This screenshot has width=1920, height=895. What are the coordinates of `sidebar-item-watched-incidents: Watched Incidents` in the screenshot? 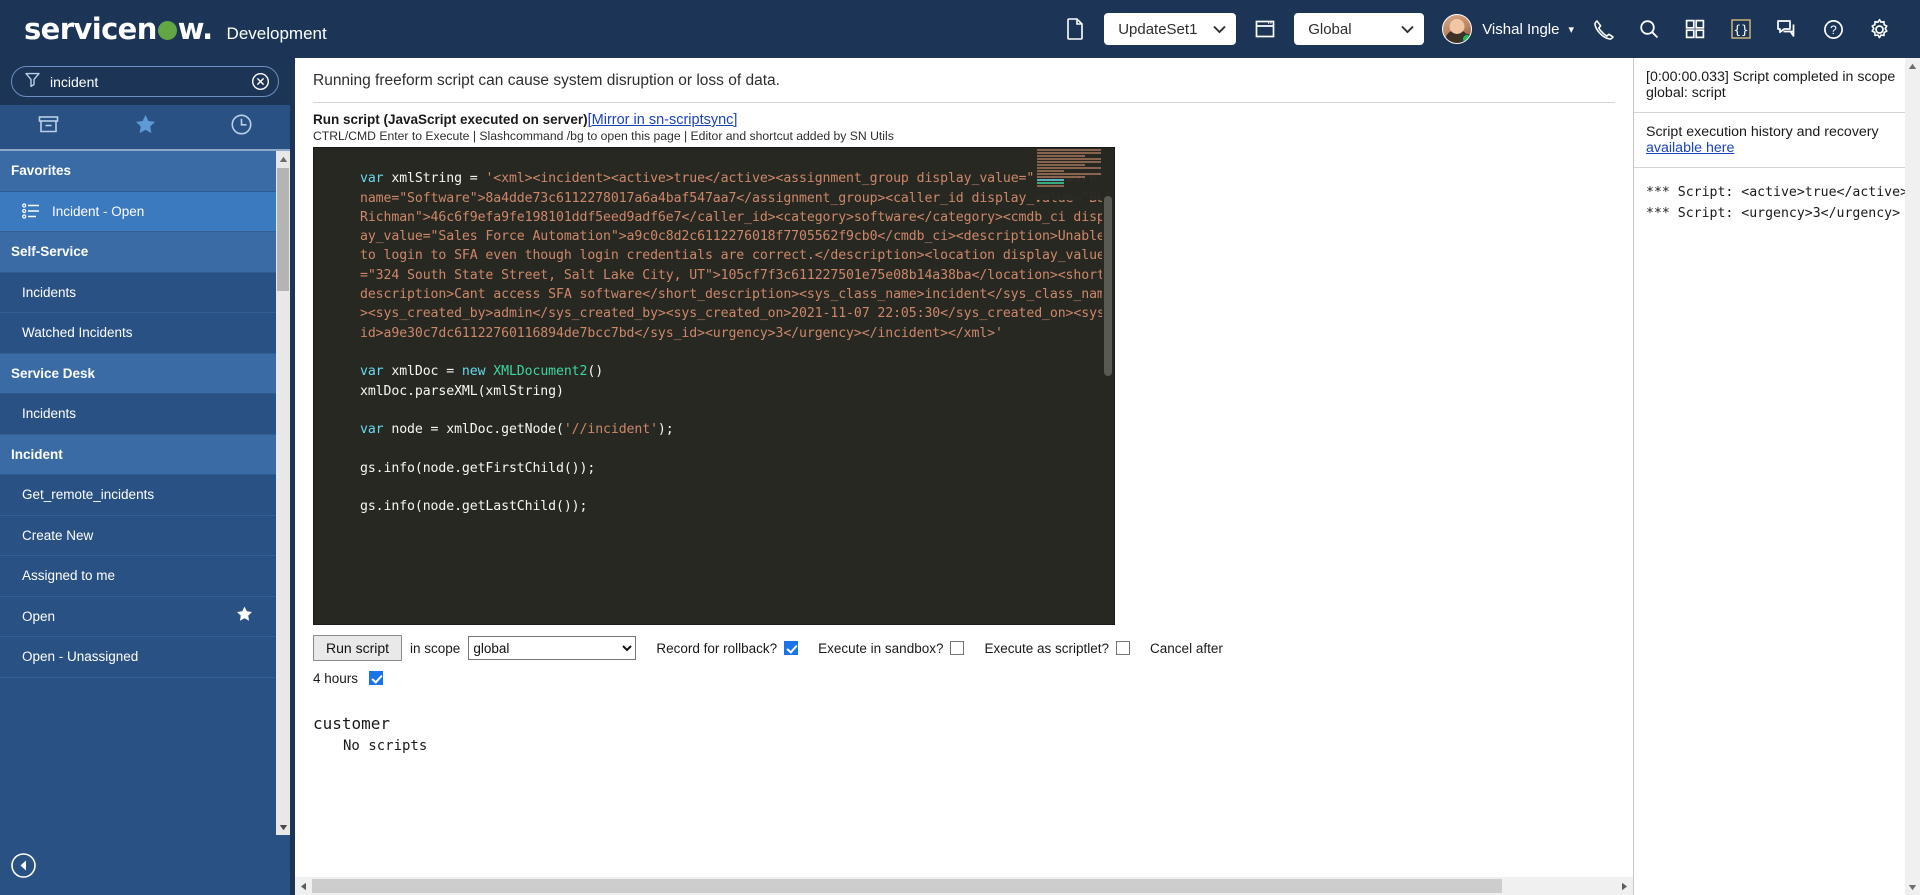 It's located at (138, 333).